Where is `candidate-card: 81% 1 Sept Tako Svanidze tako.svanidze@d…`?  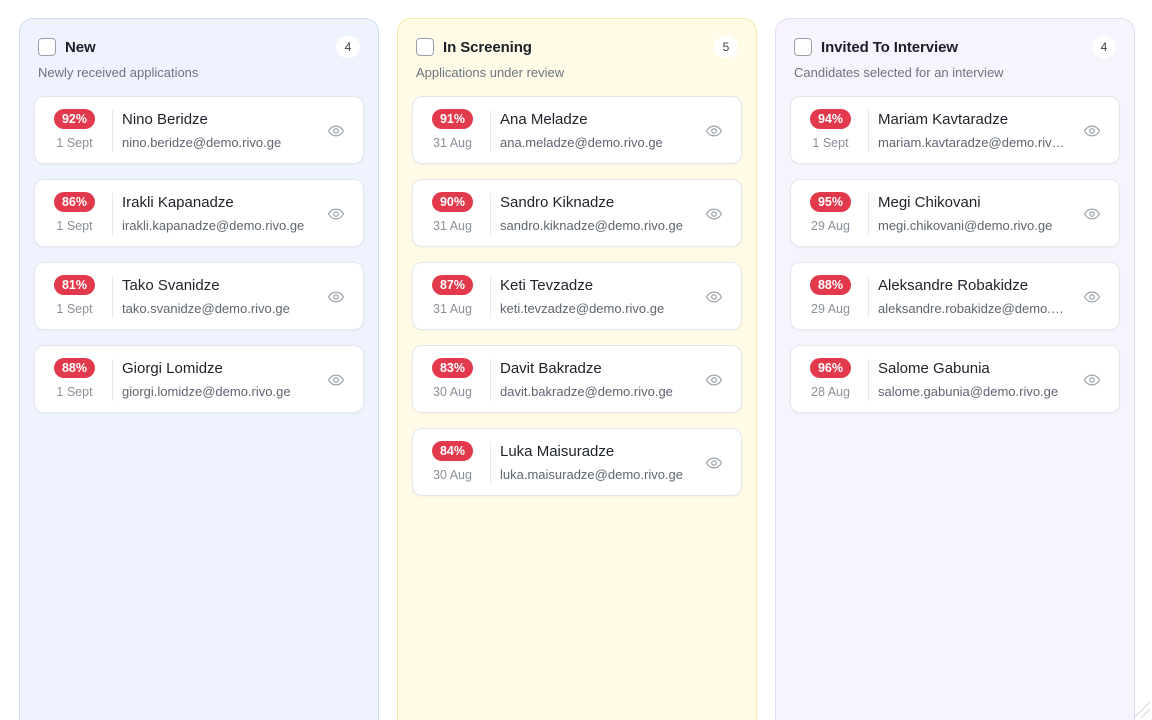
candidate-card: 81% 1 Sept Tako Svanidze tako.svanidze@d… is located at coordinates (199, 296).